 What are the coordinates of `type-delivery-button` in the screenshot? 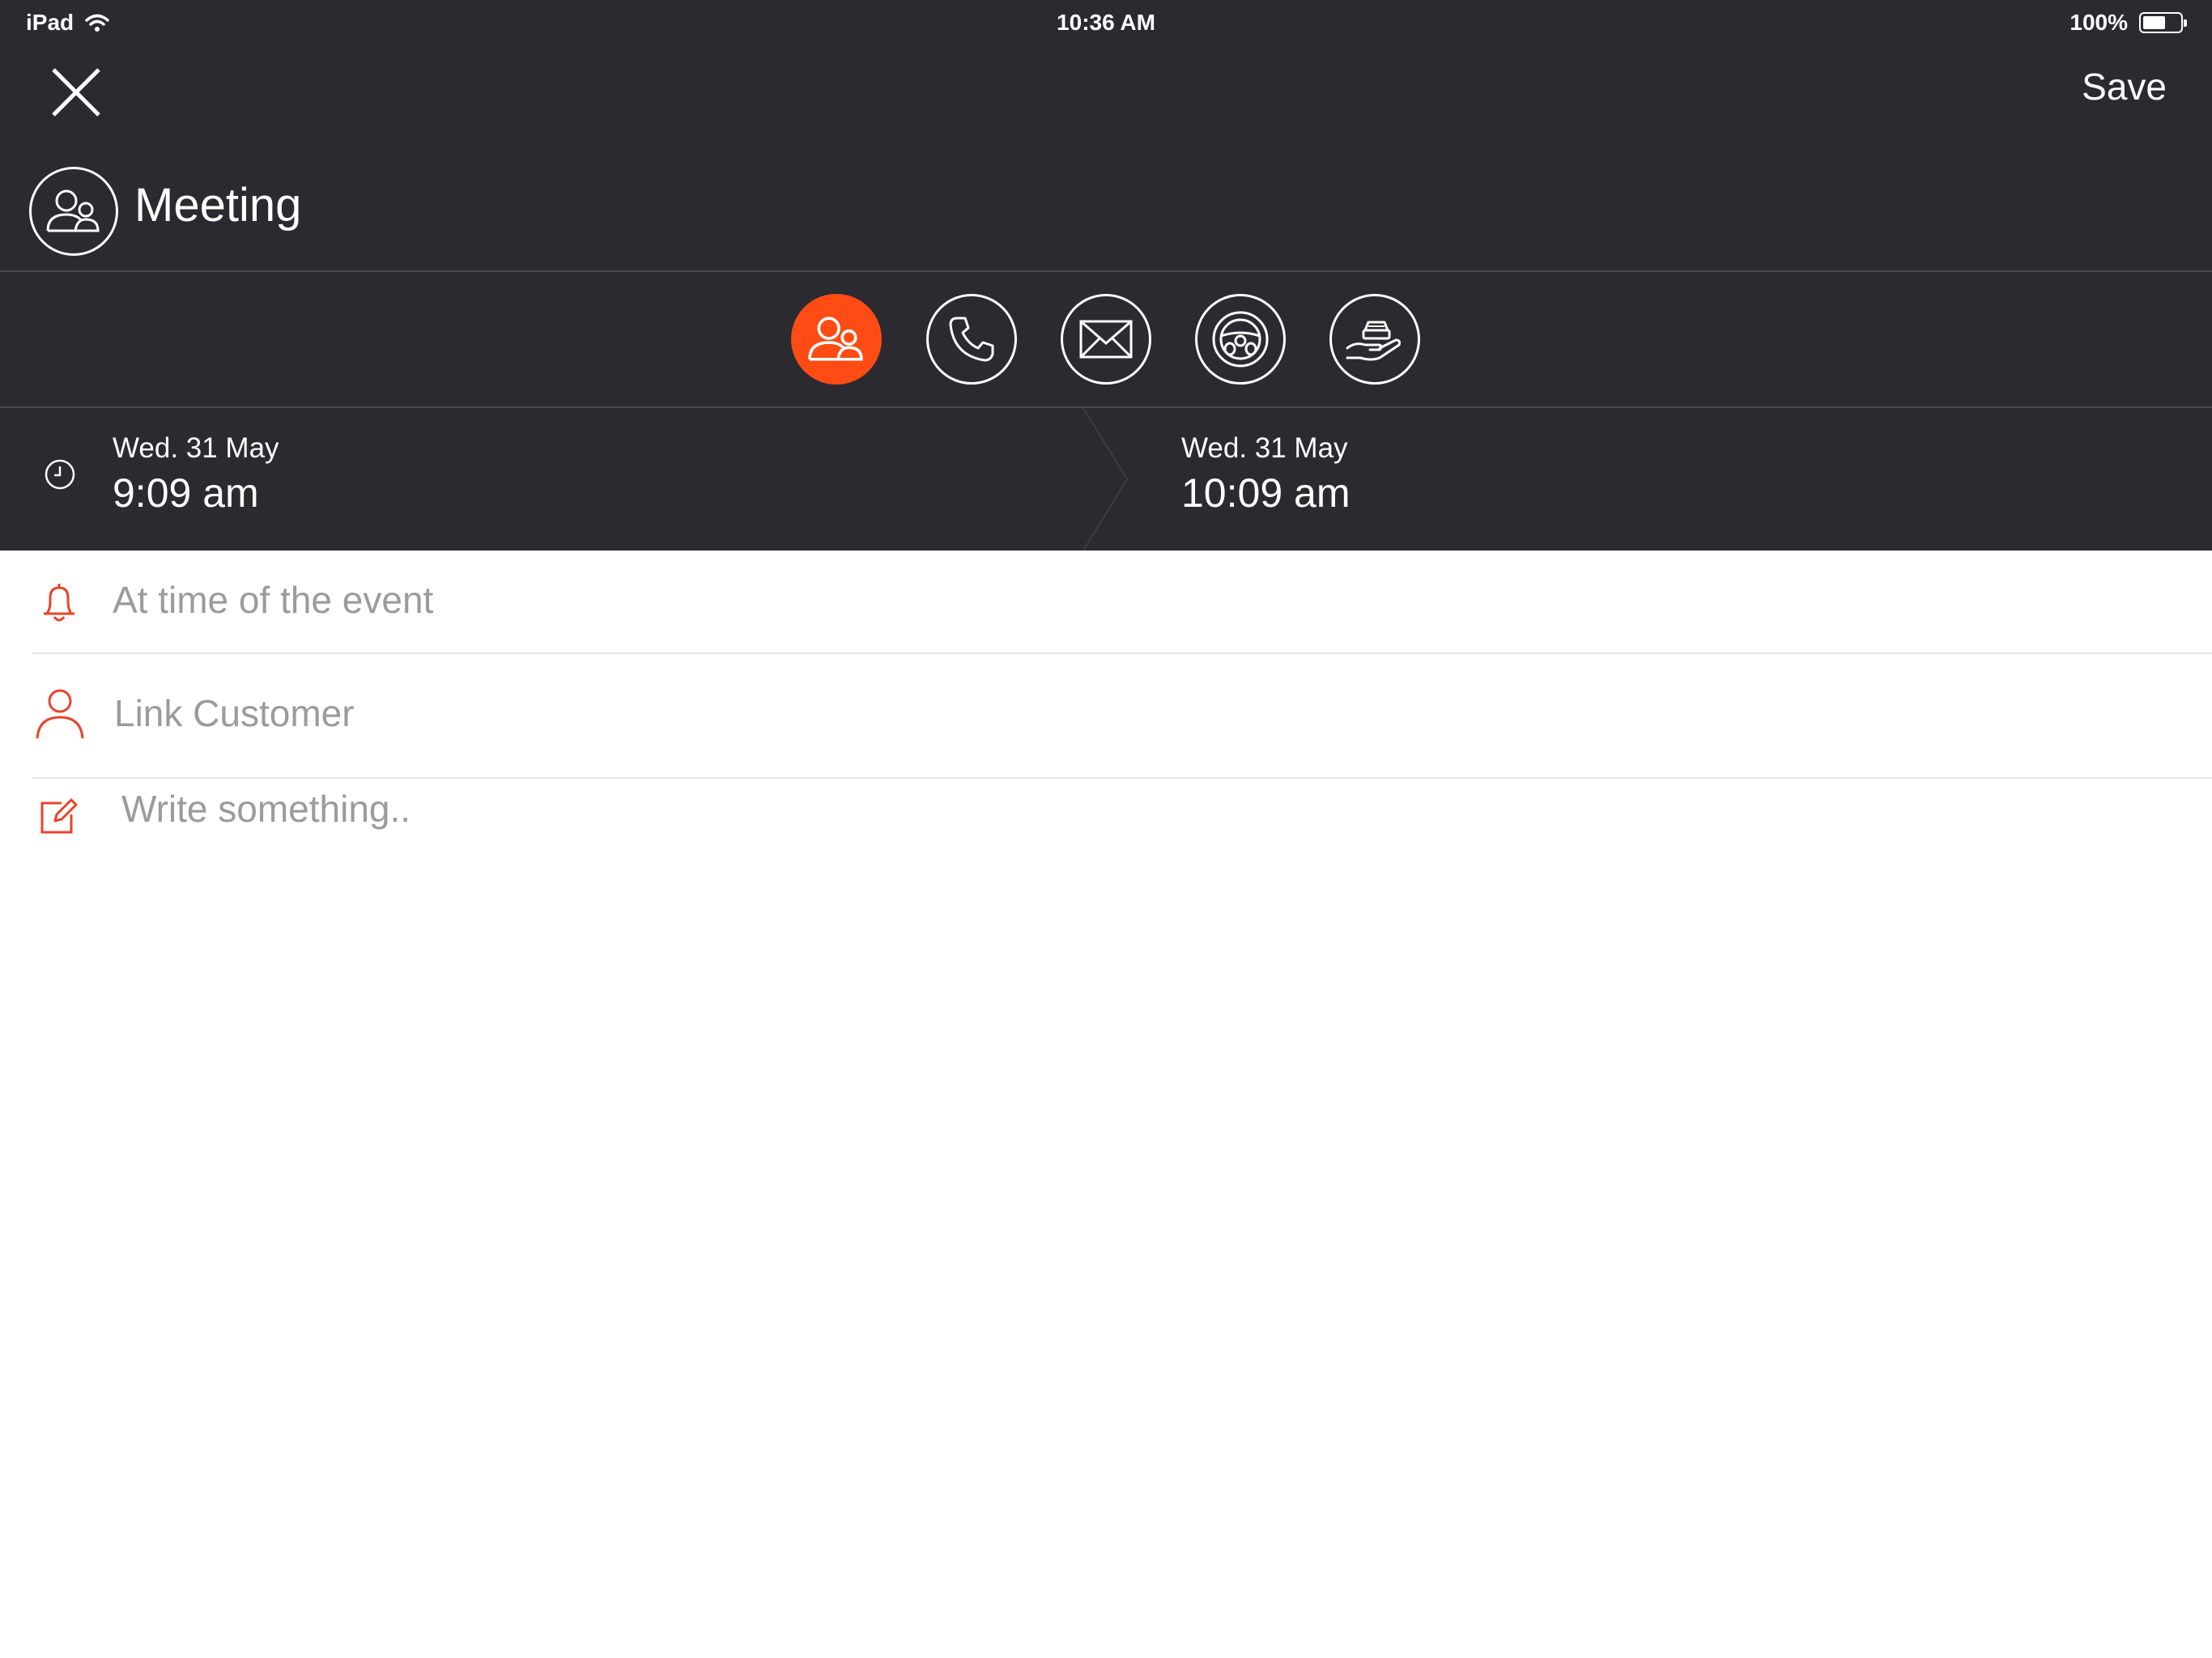 It's located at (1374, 339).